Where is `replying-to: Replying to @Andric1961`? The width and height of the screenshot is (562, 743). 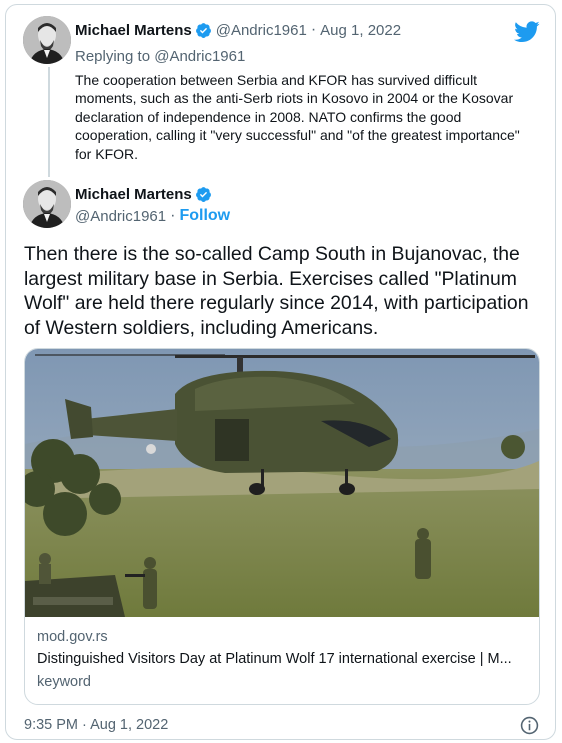 replying-to: Replying to @Andric1961 is located at coordinates (160, 56).